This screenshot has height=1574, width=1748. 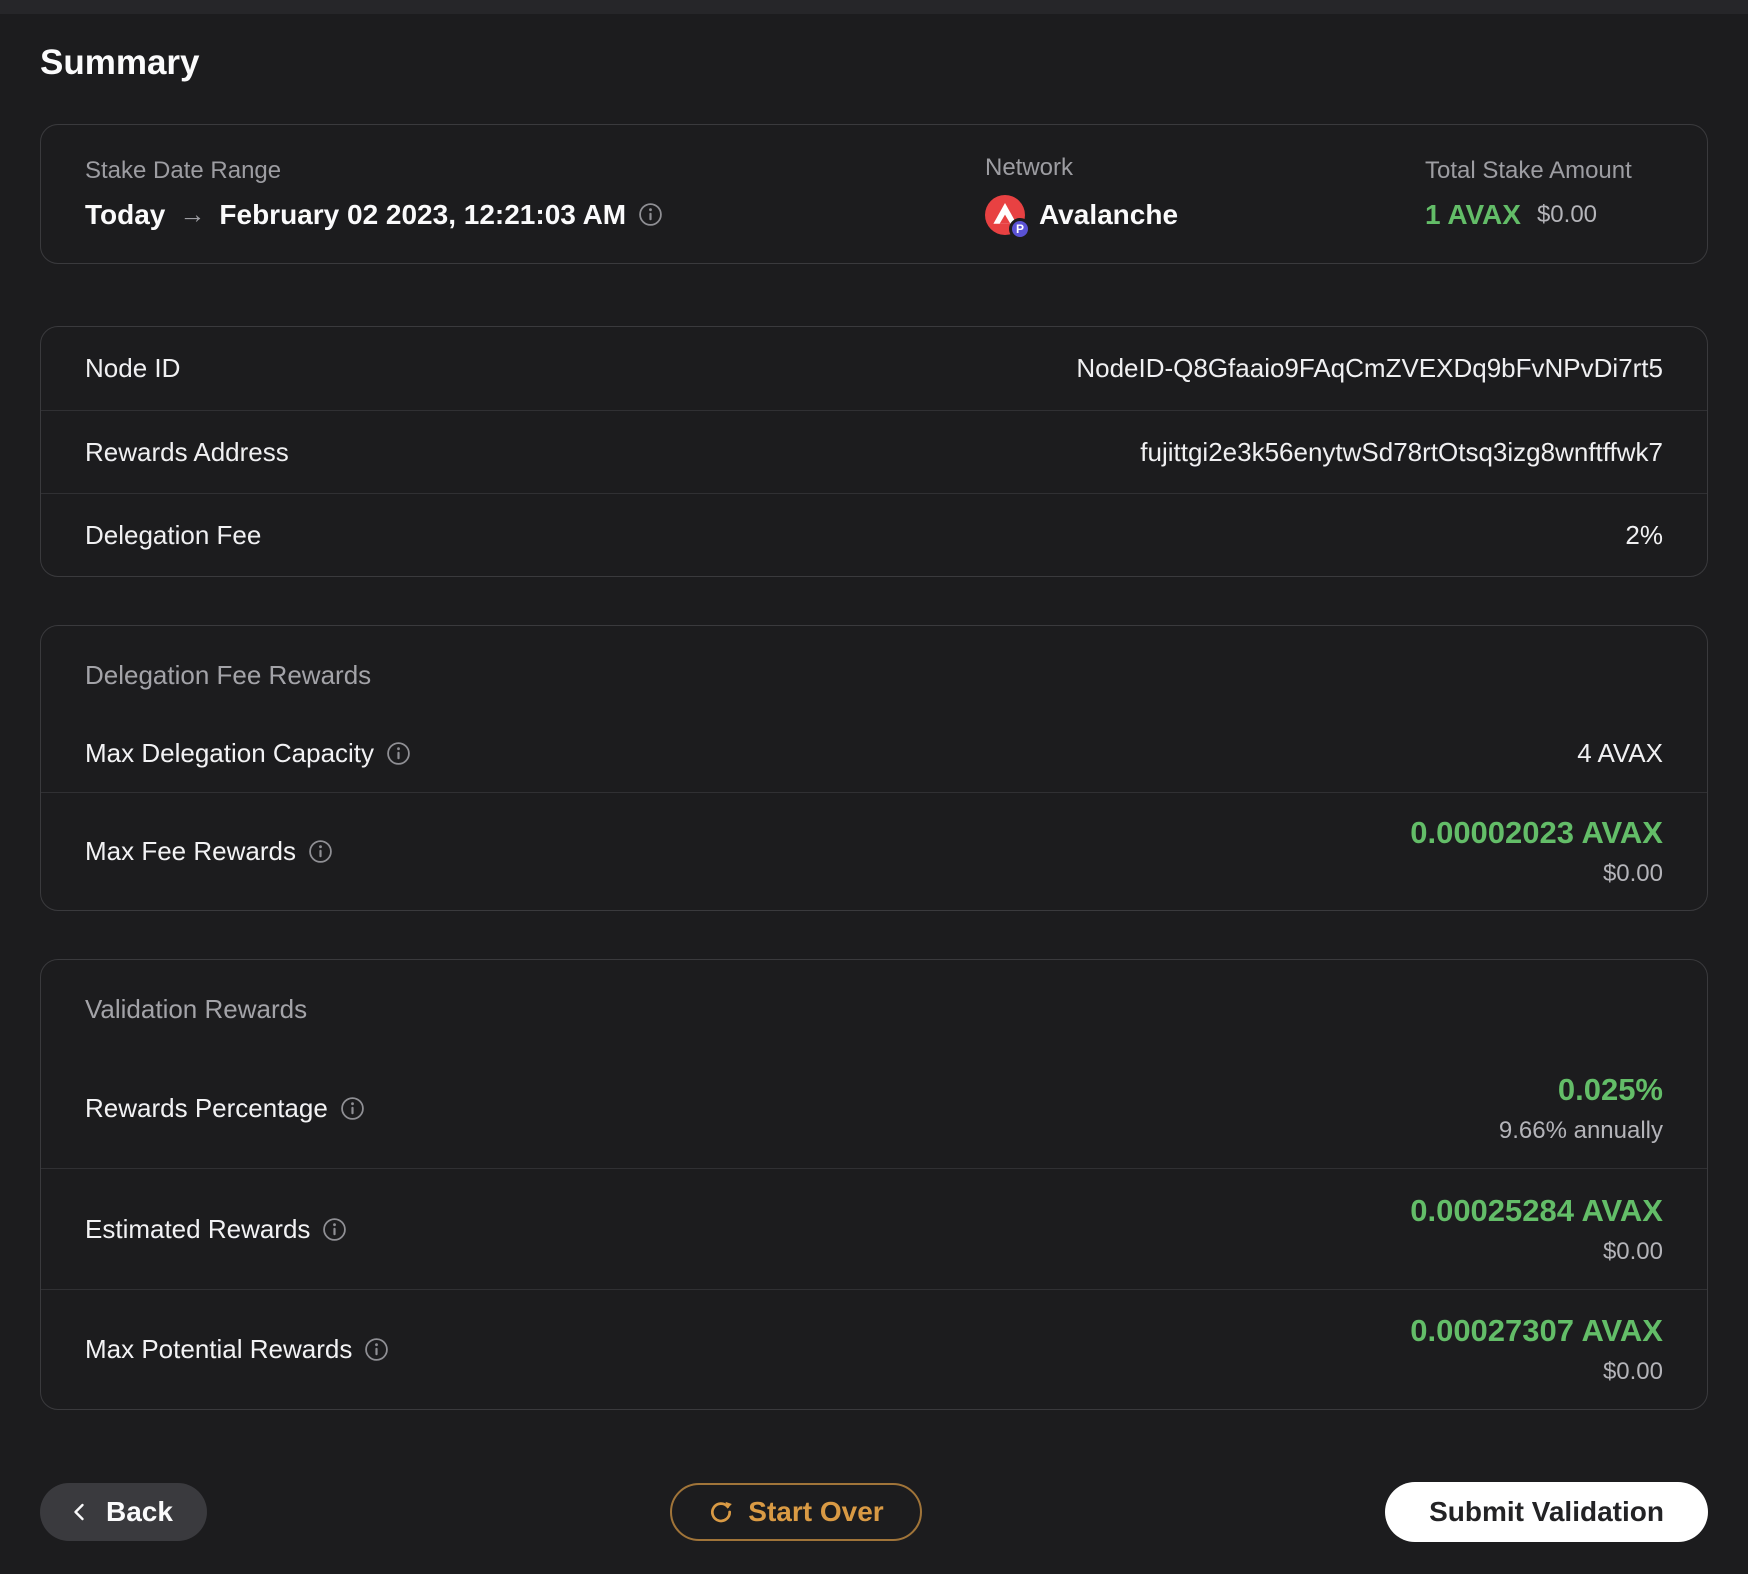 What do you see at coordinates (230, 752) in the screenshot?
I see `max-delegation-capacity-label: Max Delegation Capacity` at bounding box center [230, 752].